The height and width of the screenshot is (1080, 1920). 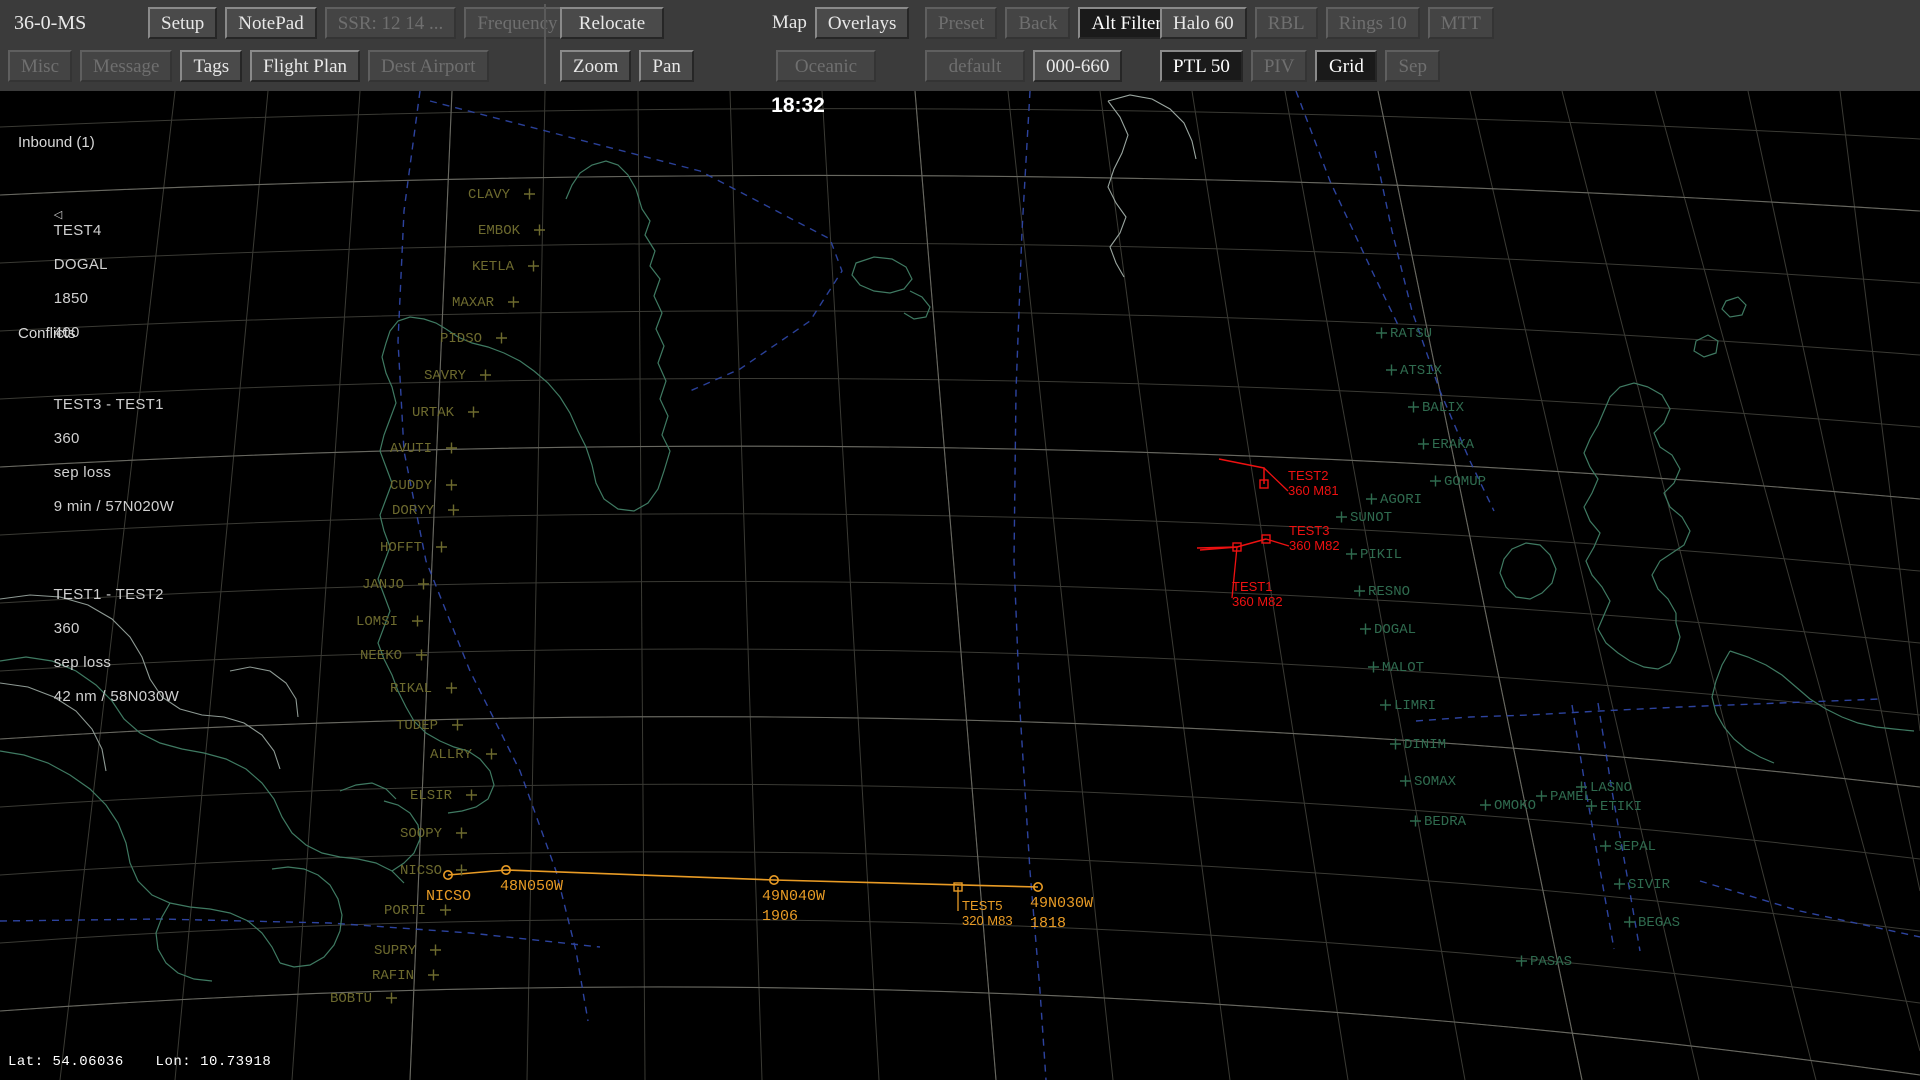 I want to click on waypoint-label: MALOT, so click(x=1403, y=668).